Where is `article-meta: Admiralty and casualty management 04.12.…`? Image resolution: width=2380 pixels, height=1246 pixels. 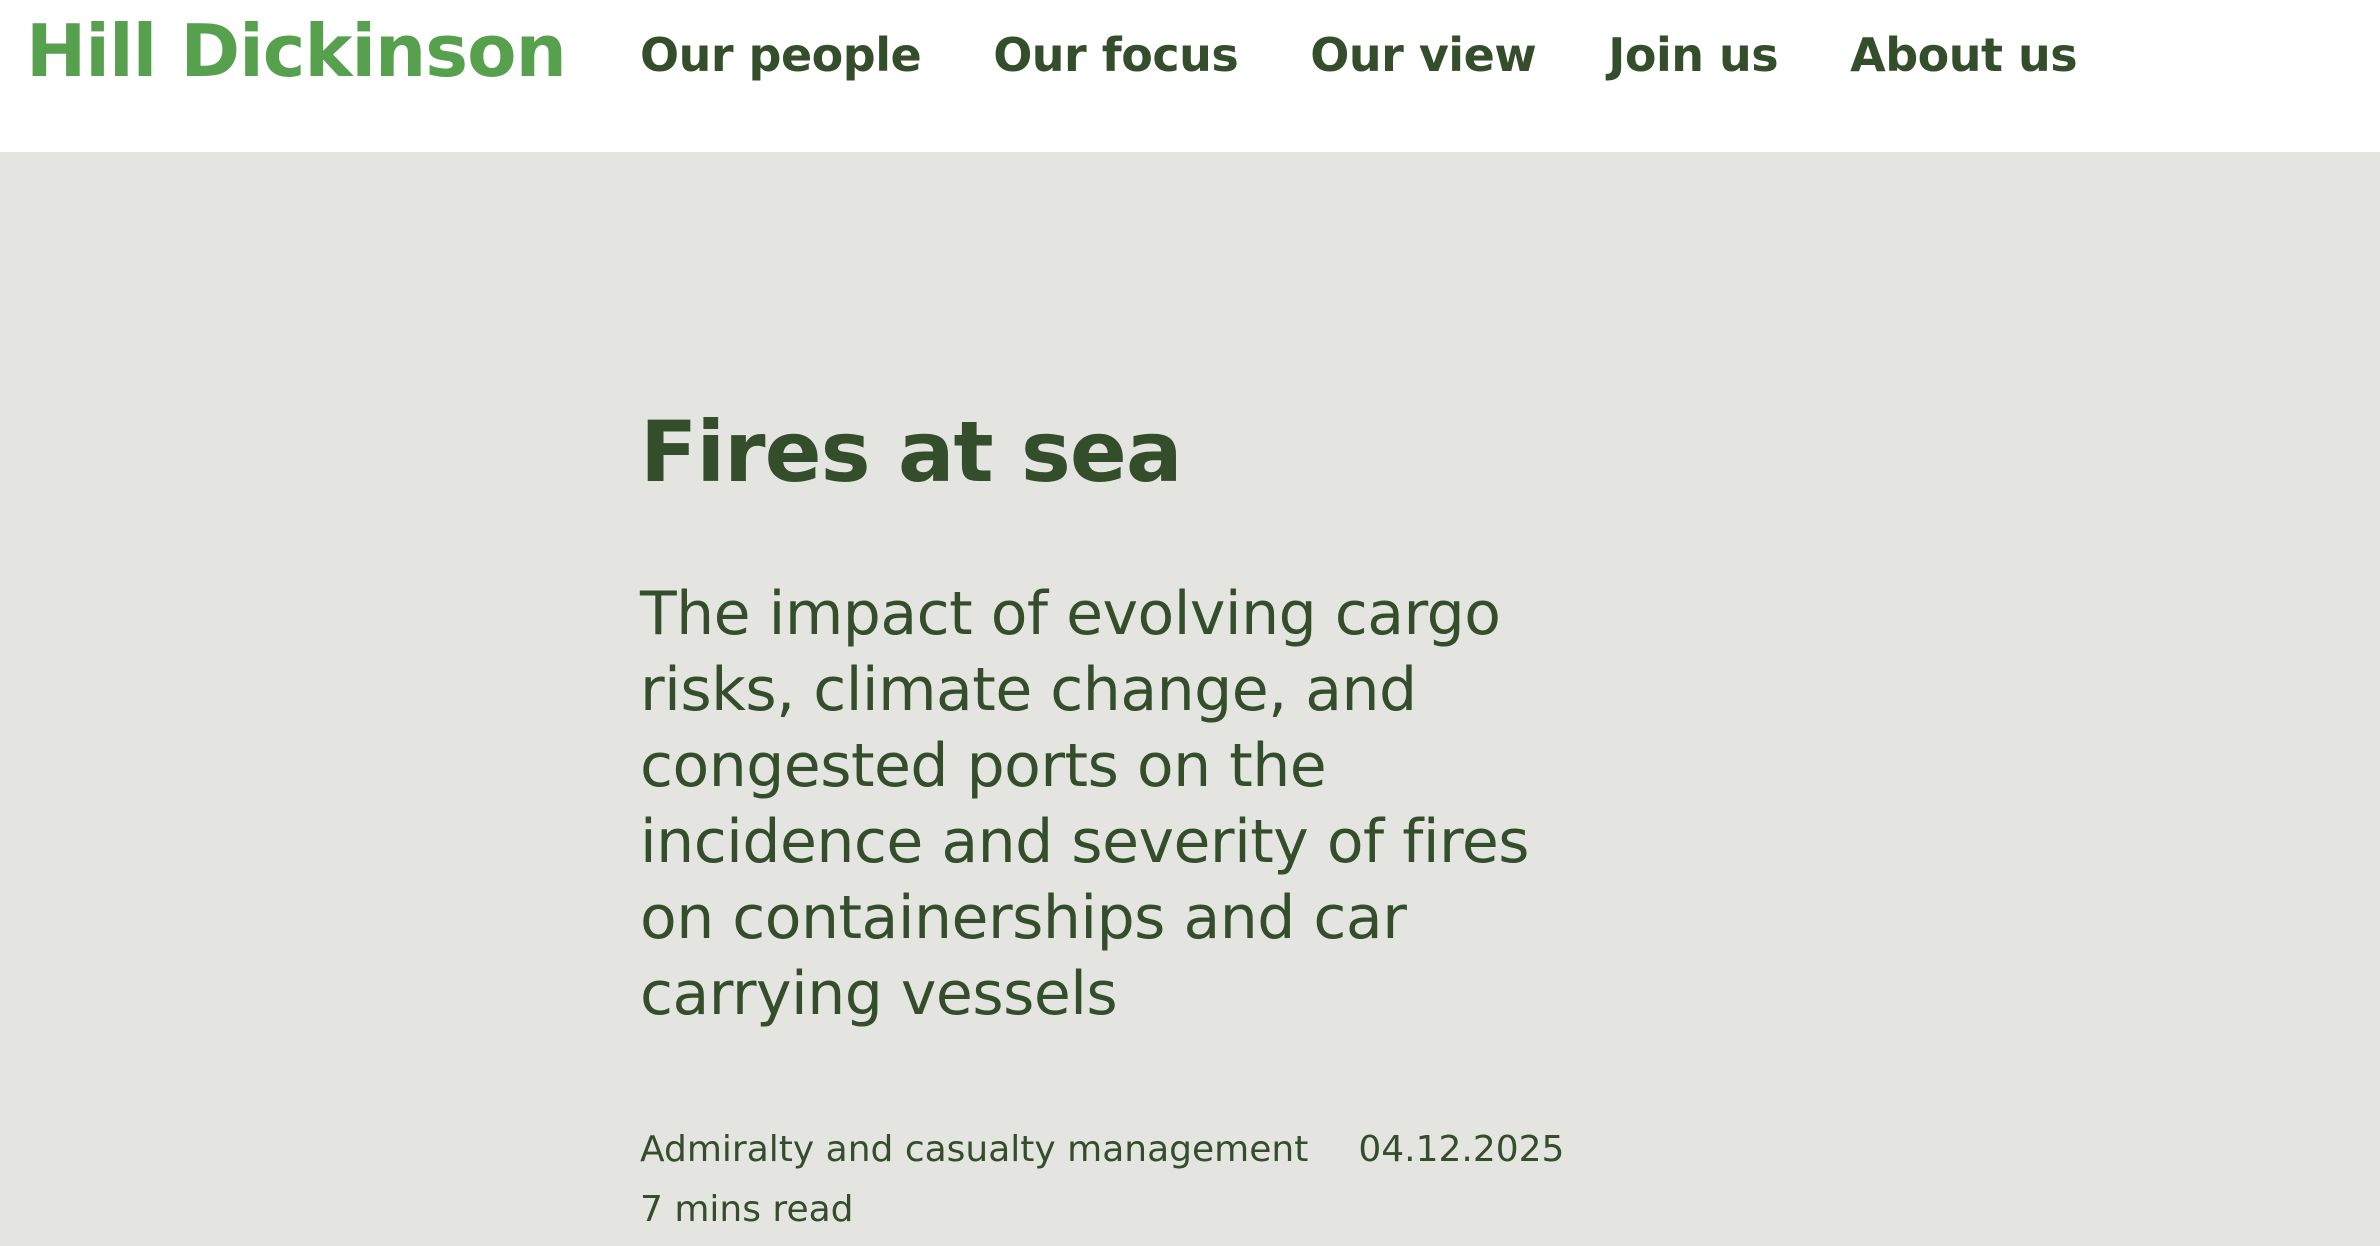
article-meta: Admiralty and casualty management 04.12.… is located at coordinates (1102, 1150).